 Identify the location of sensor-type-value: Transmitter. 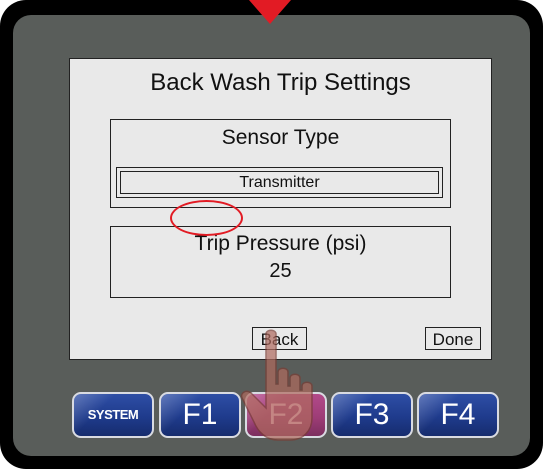
(279, 182).